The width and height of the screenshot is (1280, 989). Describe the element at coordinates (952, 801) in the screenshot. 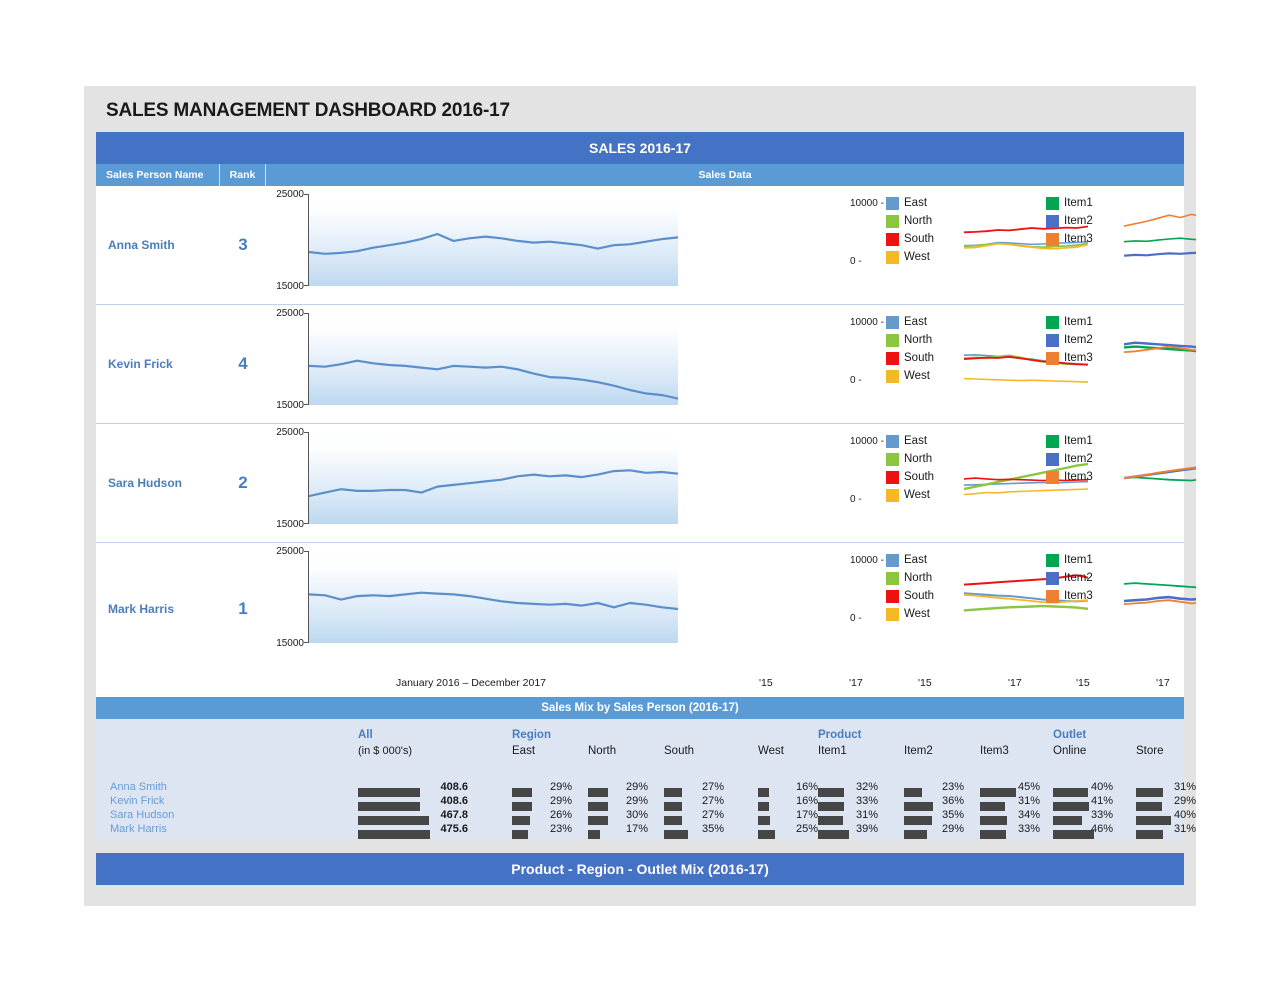

I see `mix-pct-value: 36%` at that location.